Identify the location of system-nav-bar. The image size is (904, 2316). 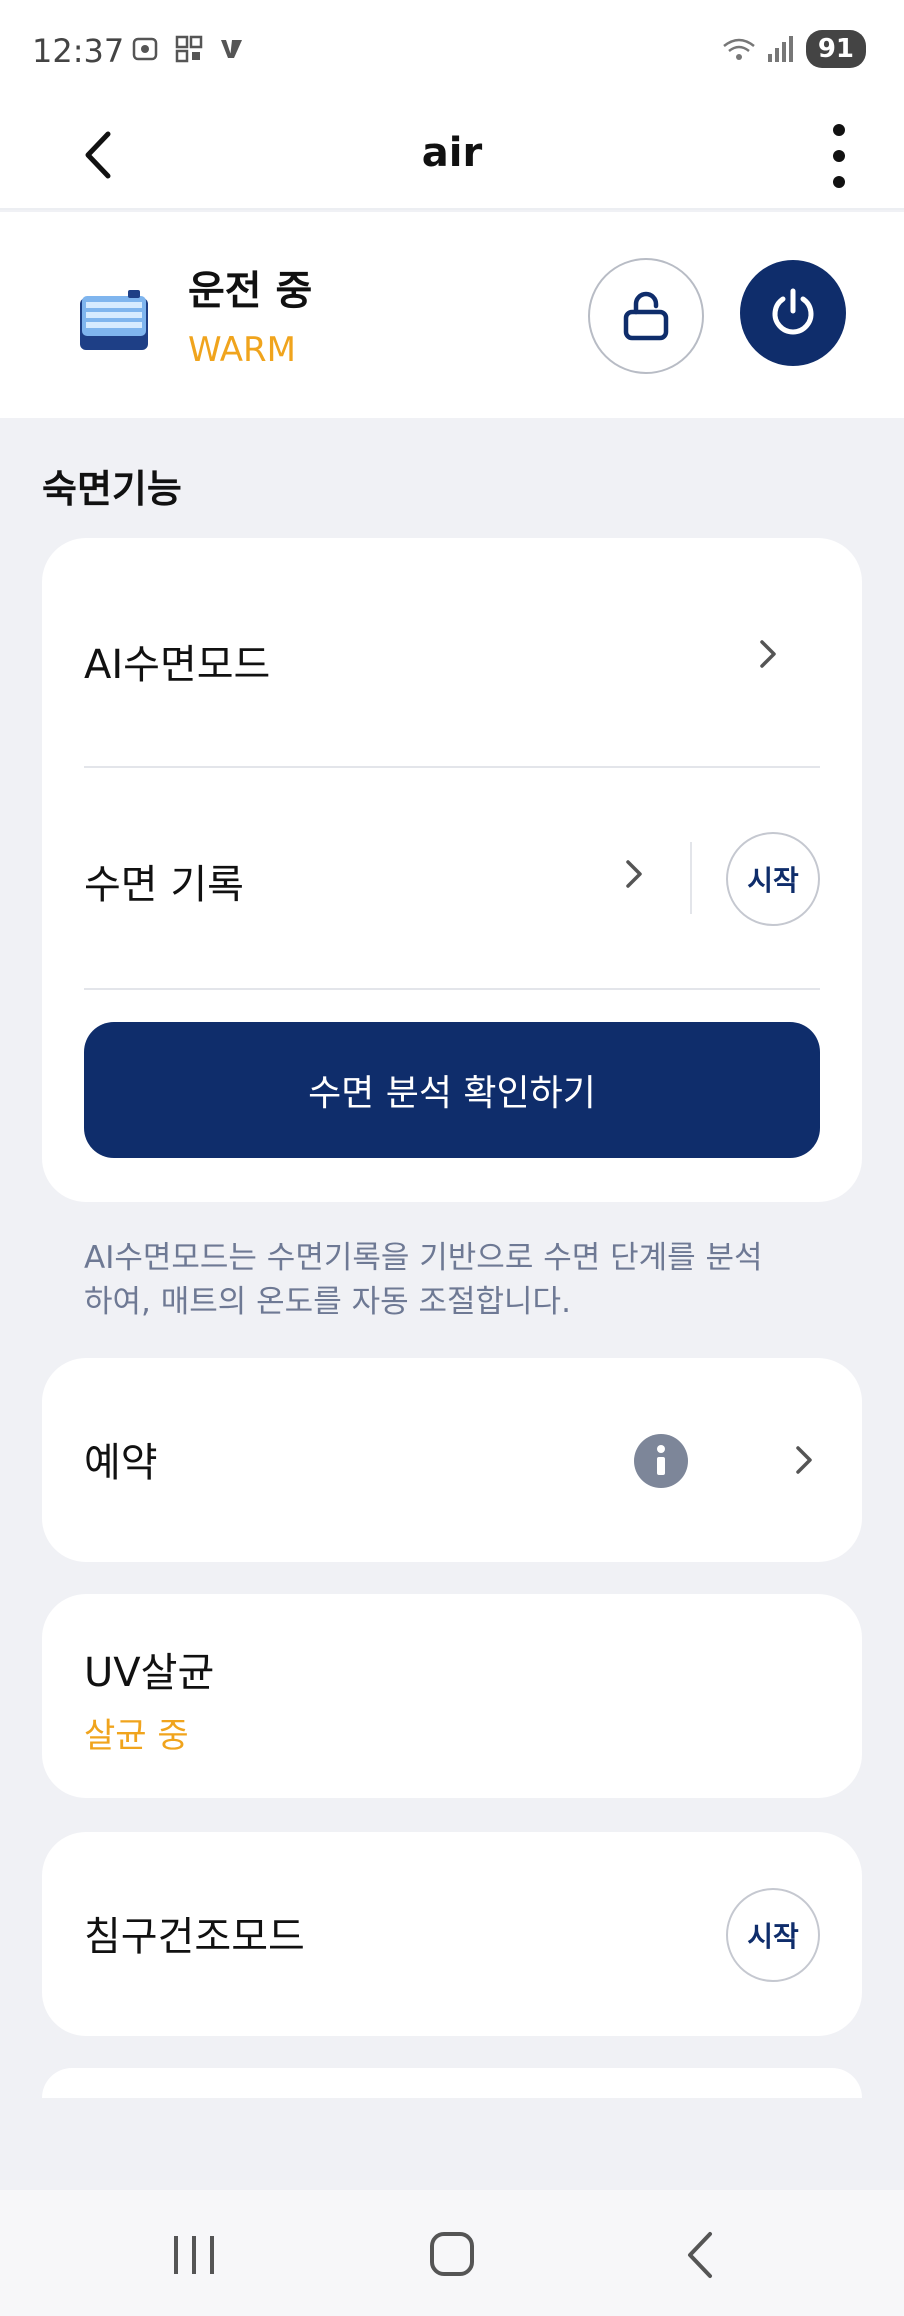
(452, 2253).